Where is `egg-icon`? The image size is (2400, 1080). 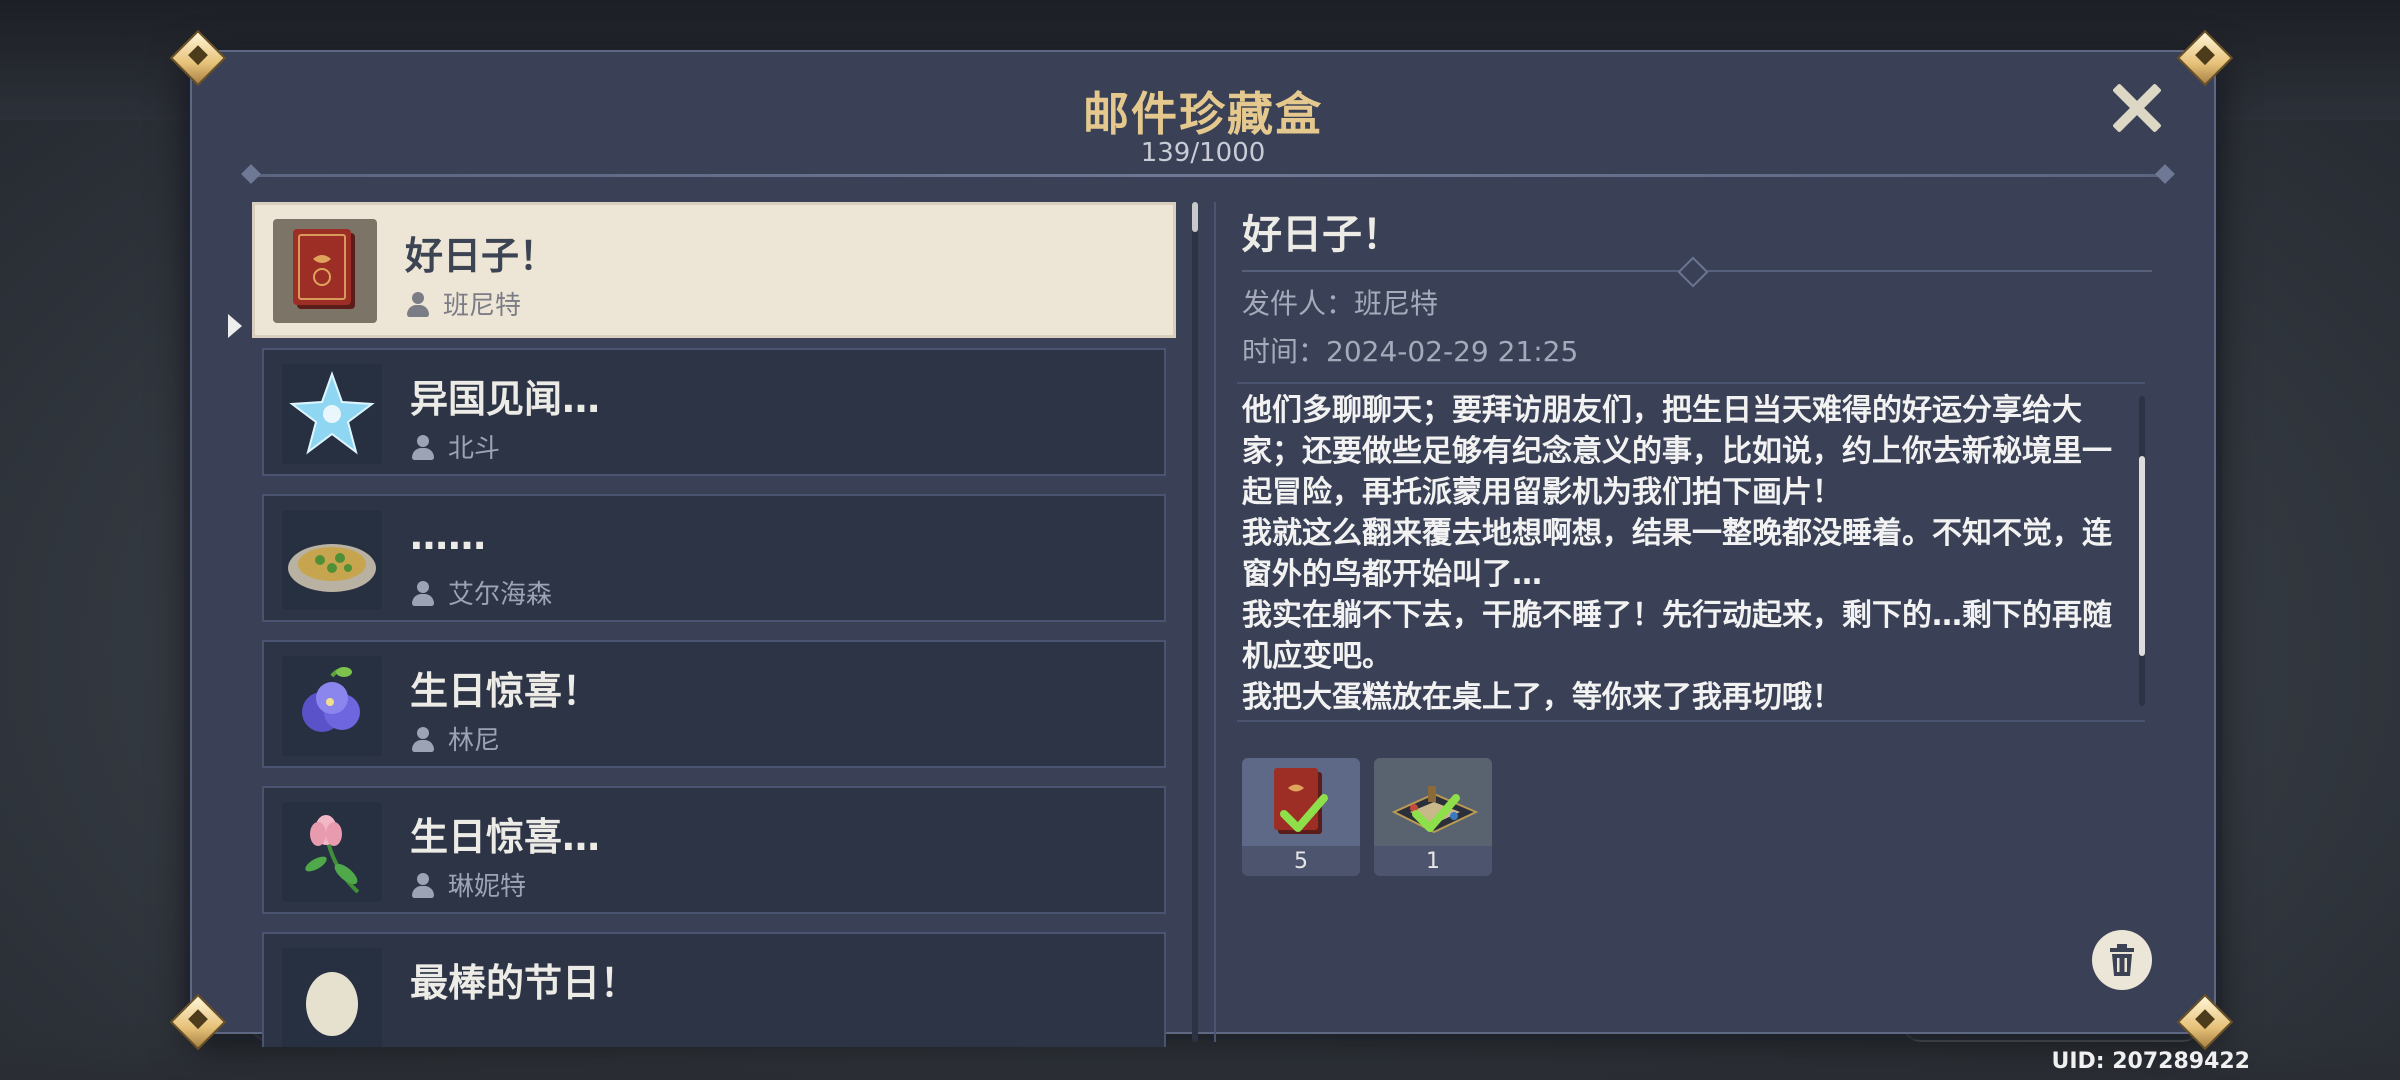
egg-icon is located at coordinates (332, 997).